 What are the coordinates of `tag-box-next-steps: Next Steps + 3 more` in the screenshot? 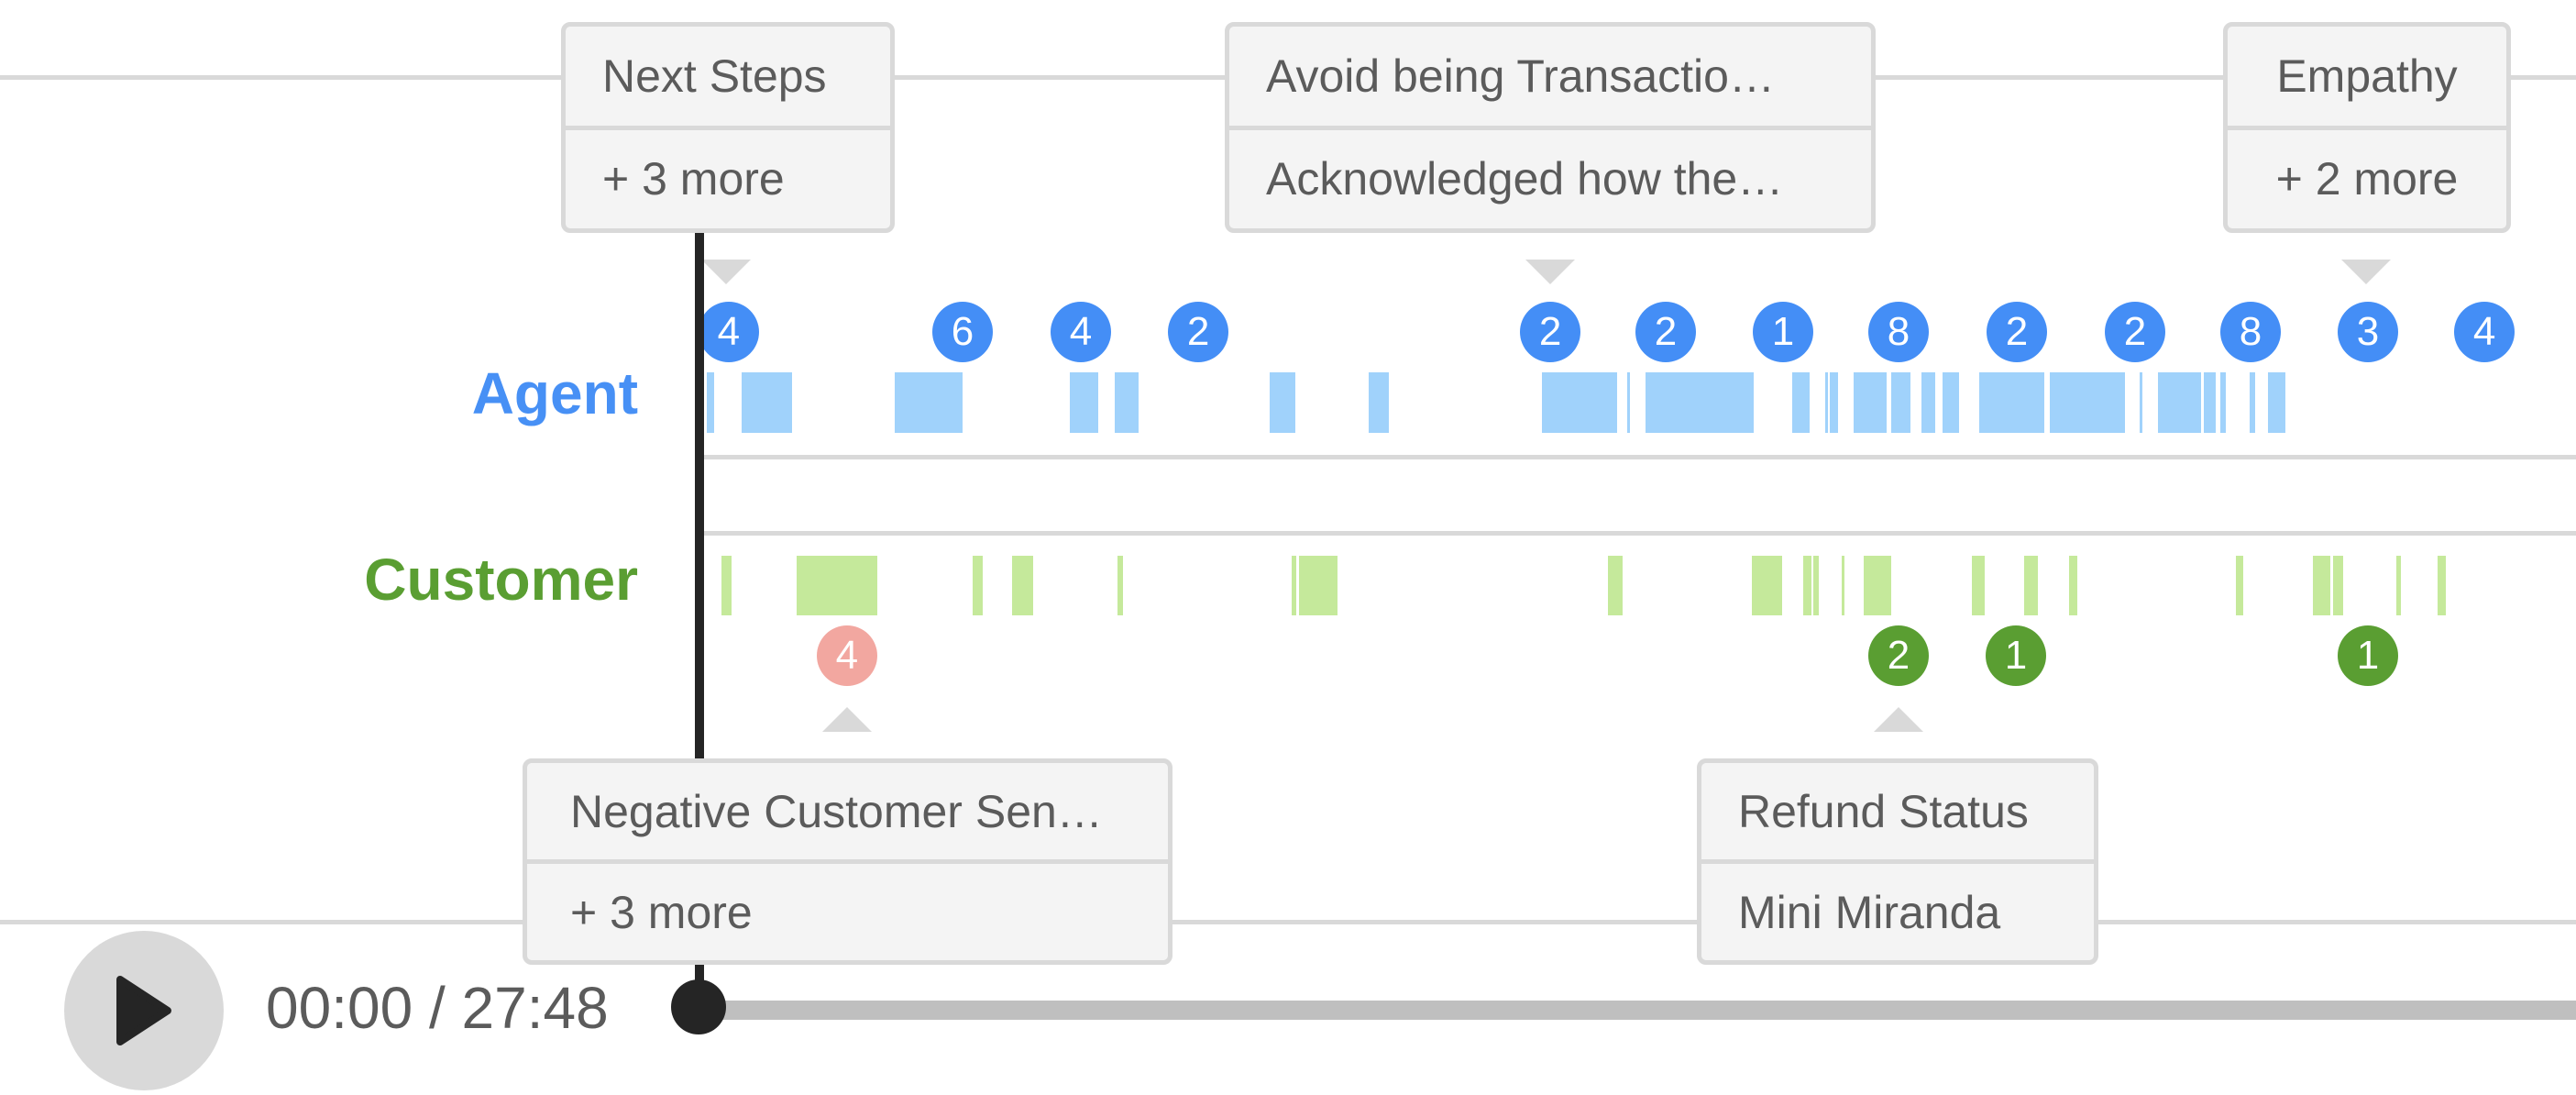 It's located at (728, 127).